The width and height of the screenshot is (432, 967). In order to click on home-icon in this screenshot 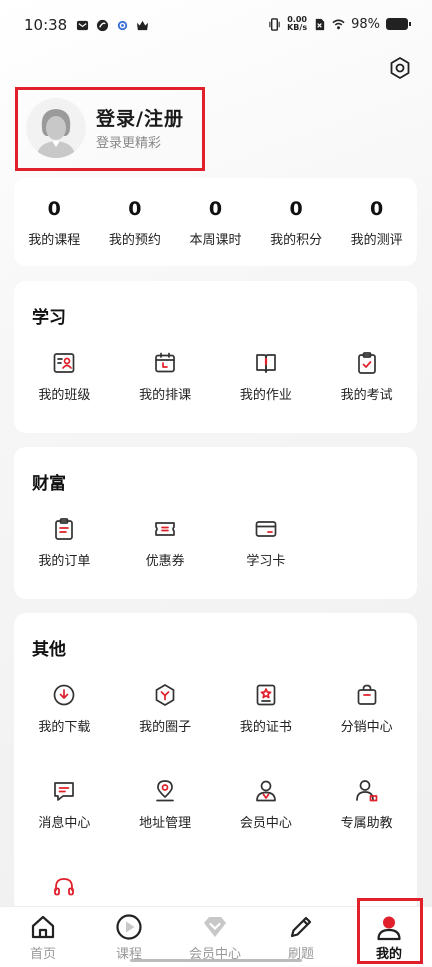, I will do `click(43, 927)`.